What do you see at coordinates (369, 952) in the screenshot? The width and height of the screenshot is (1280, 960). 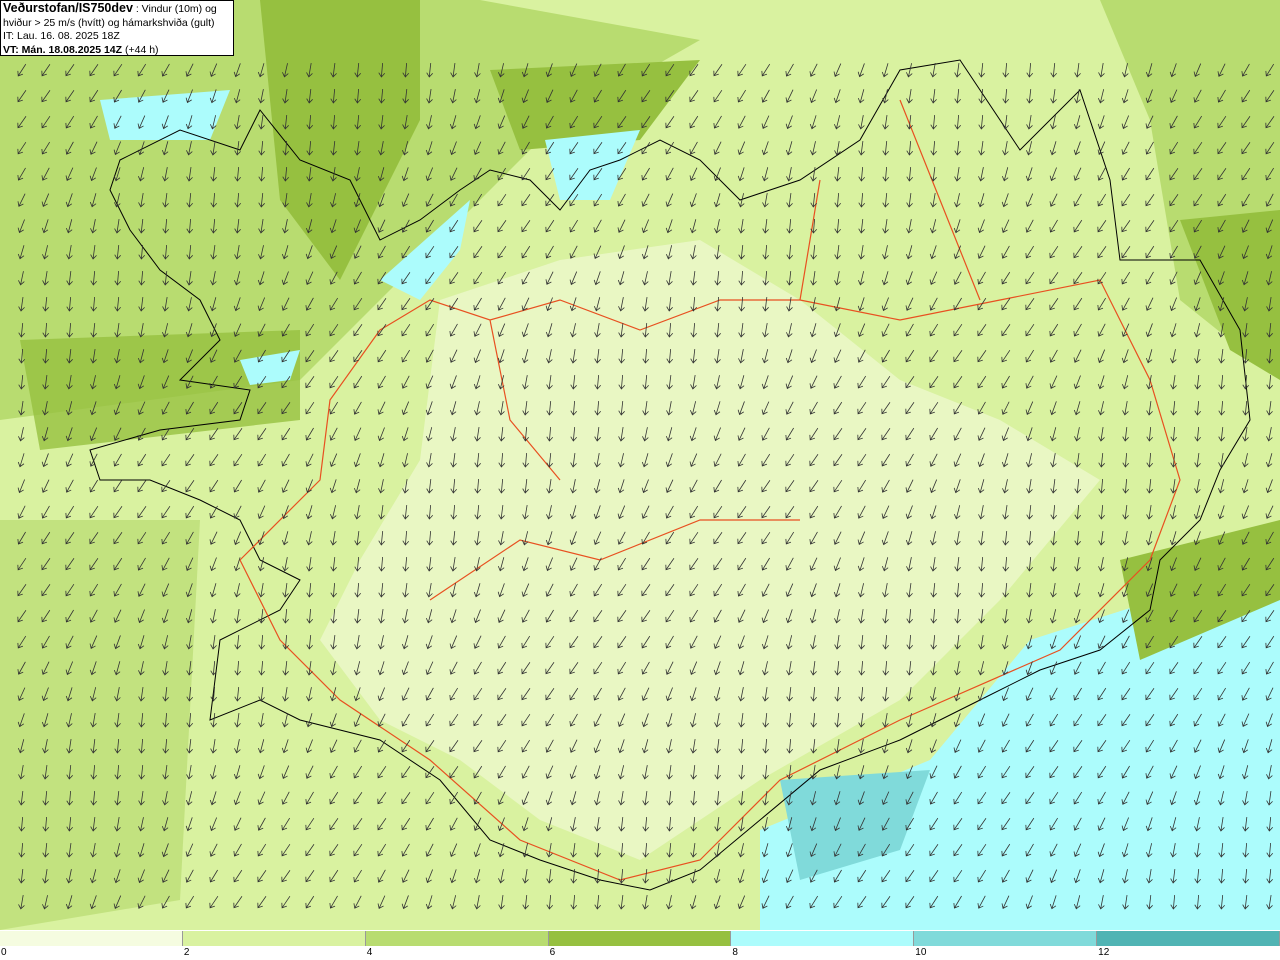 I see `legend-tick-label: 4` at bounding box center [369, 952].